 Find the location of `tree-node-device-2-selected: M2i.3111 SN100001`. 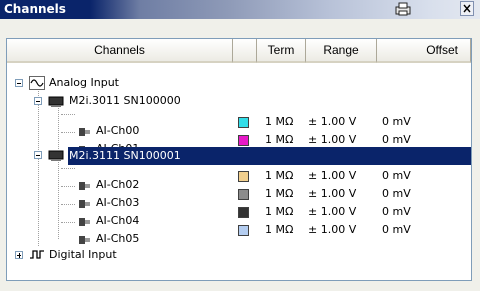

tree-node-device-2-selected: M2i.3111 SN100001 is located at coordinates (269, 156).